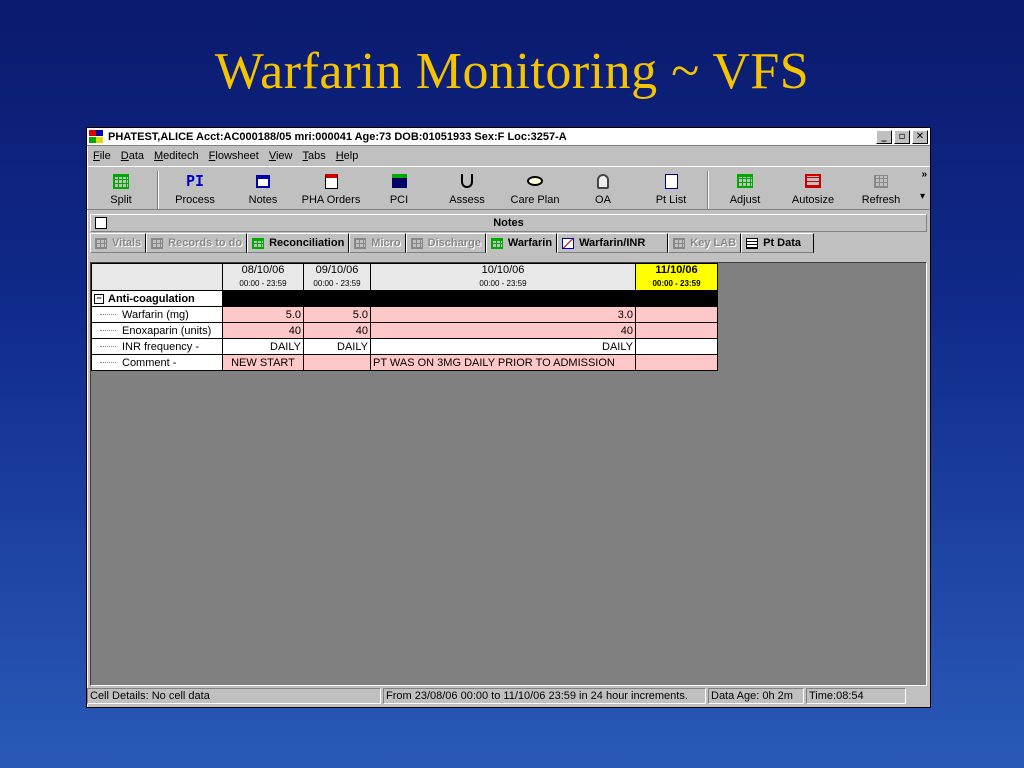 The height and width of the screenshot is (768, 1024). I want to click on autosize-icon, so click(813, 181).